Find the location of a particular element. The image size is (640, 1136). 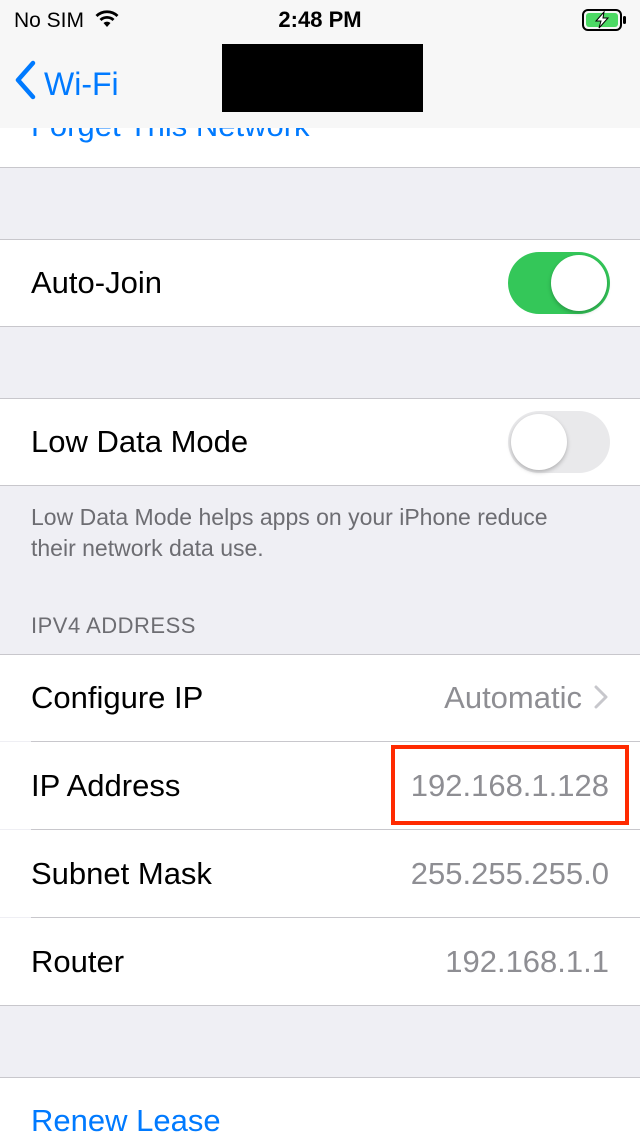

nav-bar: Wi-Fi is located at coordinates (320, 84).